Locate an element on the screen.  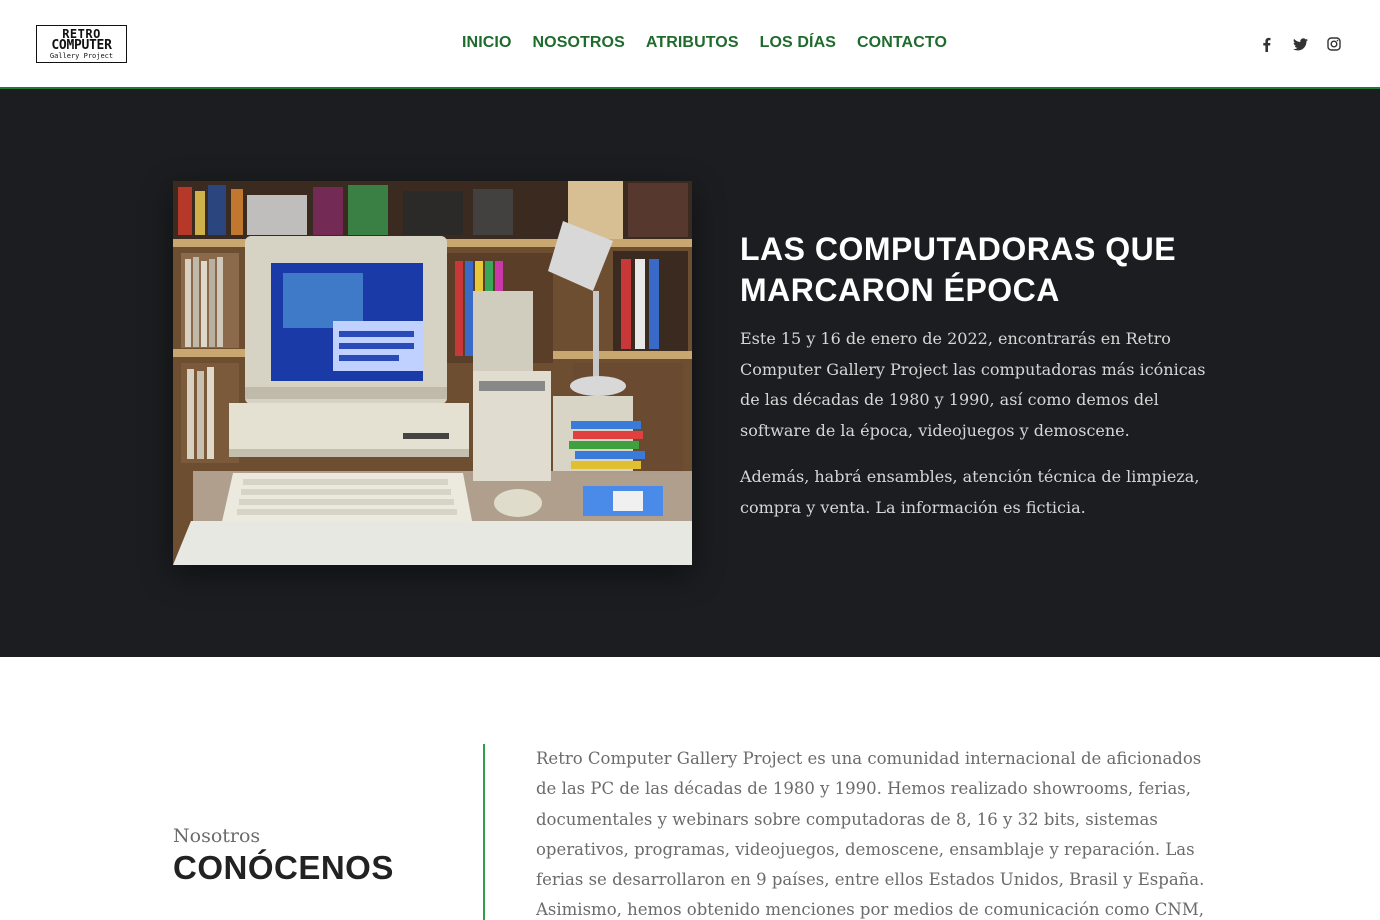
nav-nosotros: NOSOTROS is located at coordinates (579, 43).